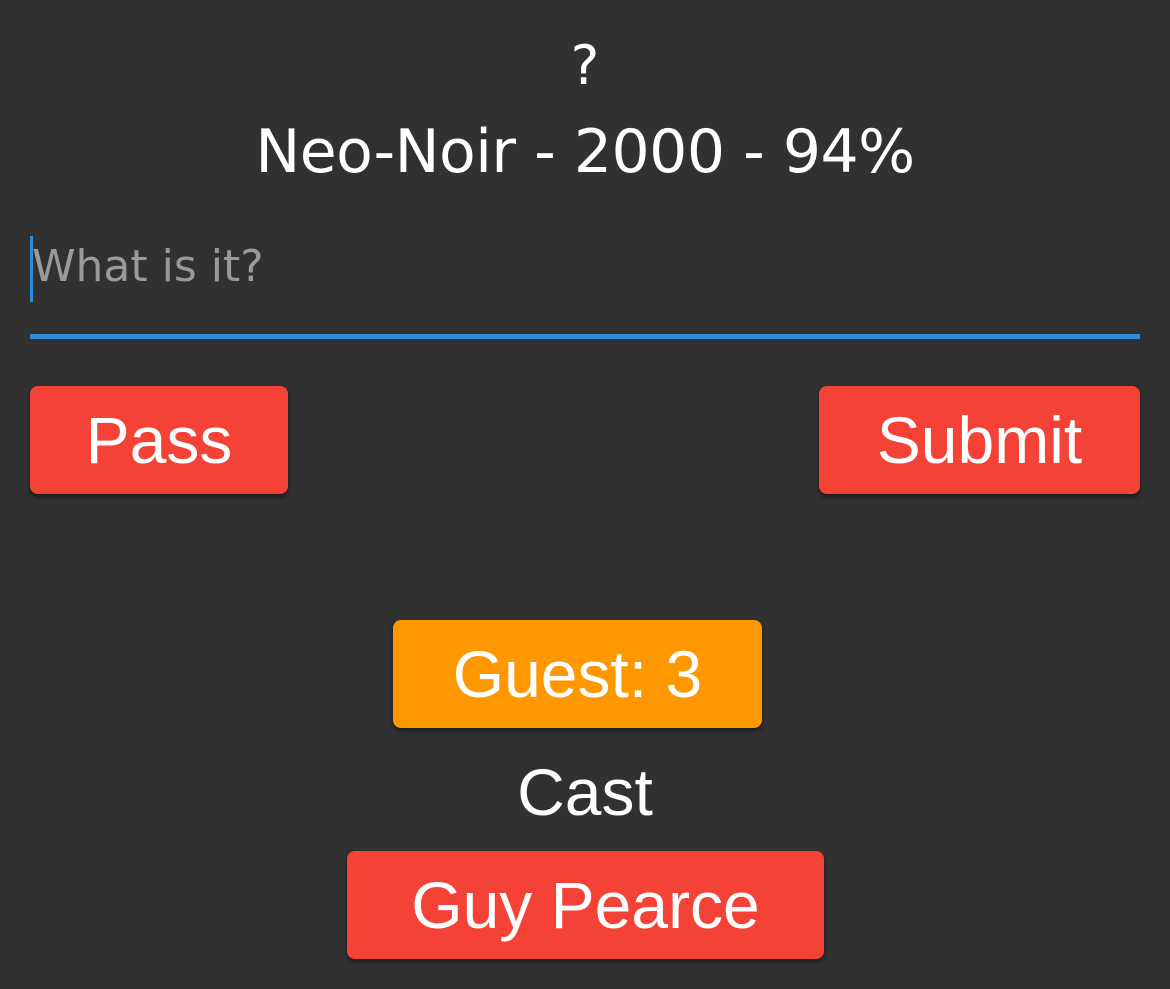  Describe the element at coordinates (585, 65) in the screenshot. I see `mystery-title: ?` at that location.